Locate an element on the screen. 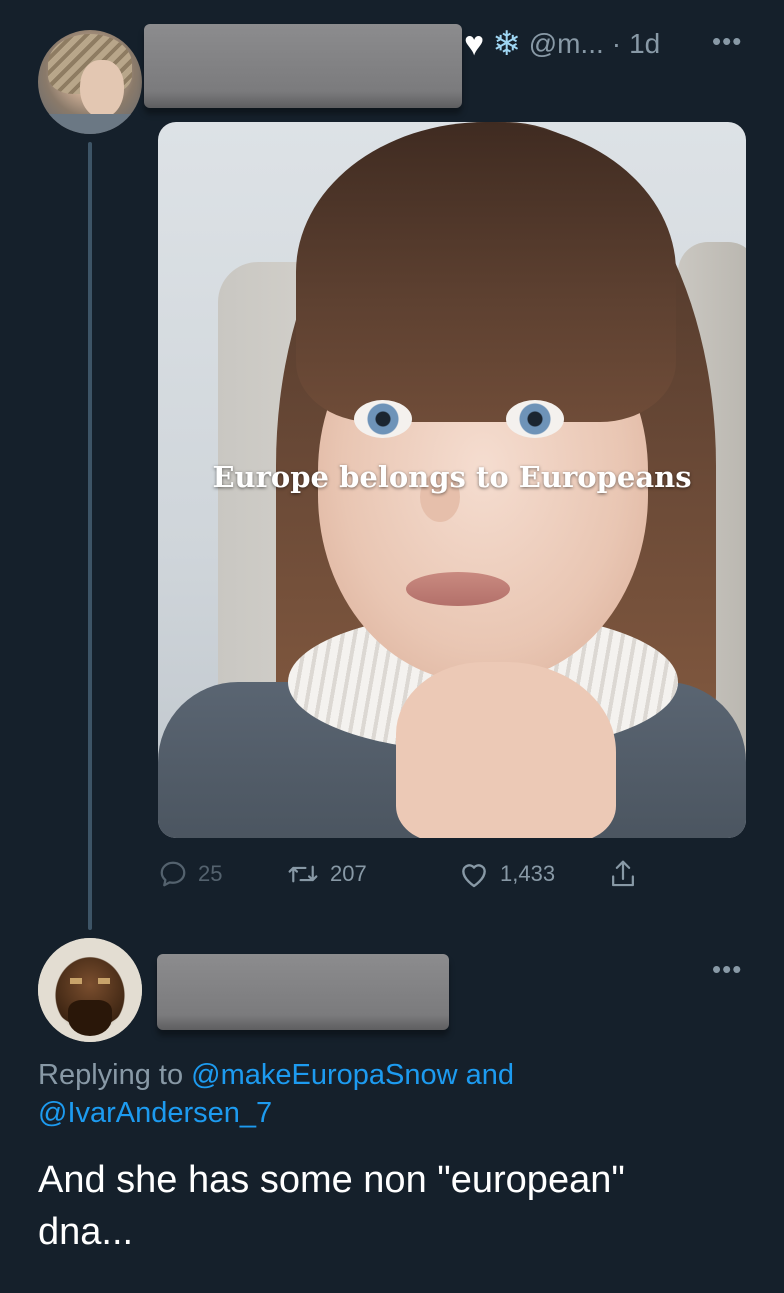 The height and width of the screenshot is (1293, 784). tweet-meta: ♥ ❄ @m... · 1d is located at coordinates (562, 44).